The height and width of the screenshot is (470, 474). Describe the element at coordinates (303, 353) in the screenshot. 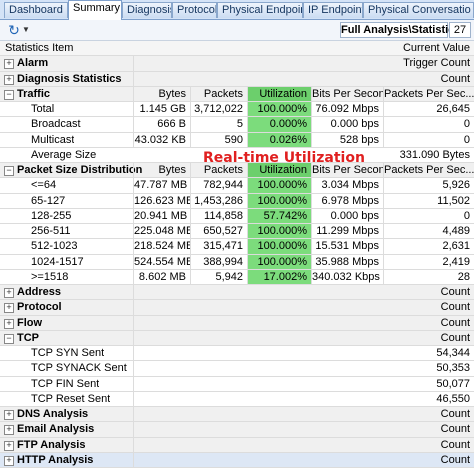

I see `cell-value: 54,344` at that location.